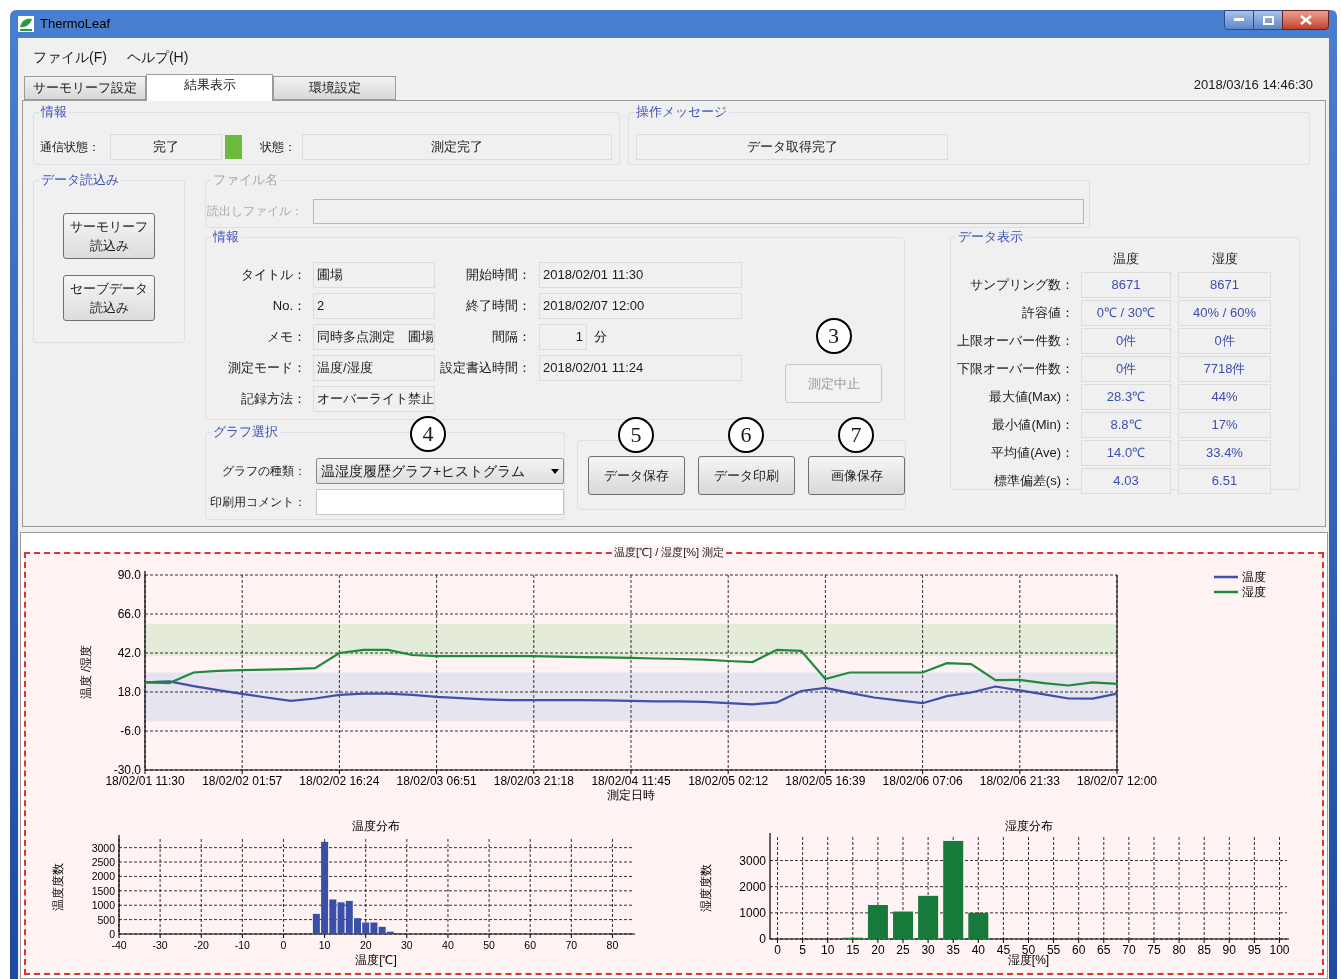 This screenshot has width=1341, height=979. What do you see at coordinates (374, 337) in the screenshot?
I see `value-field: 同時多点測定 圃場` at bounding box center [374, 337].